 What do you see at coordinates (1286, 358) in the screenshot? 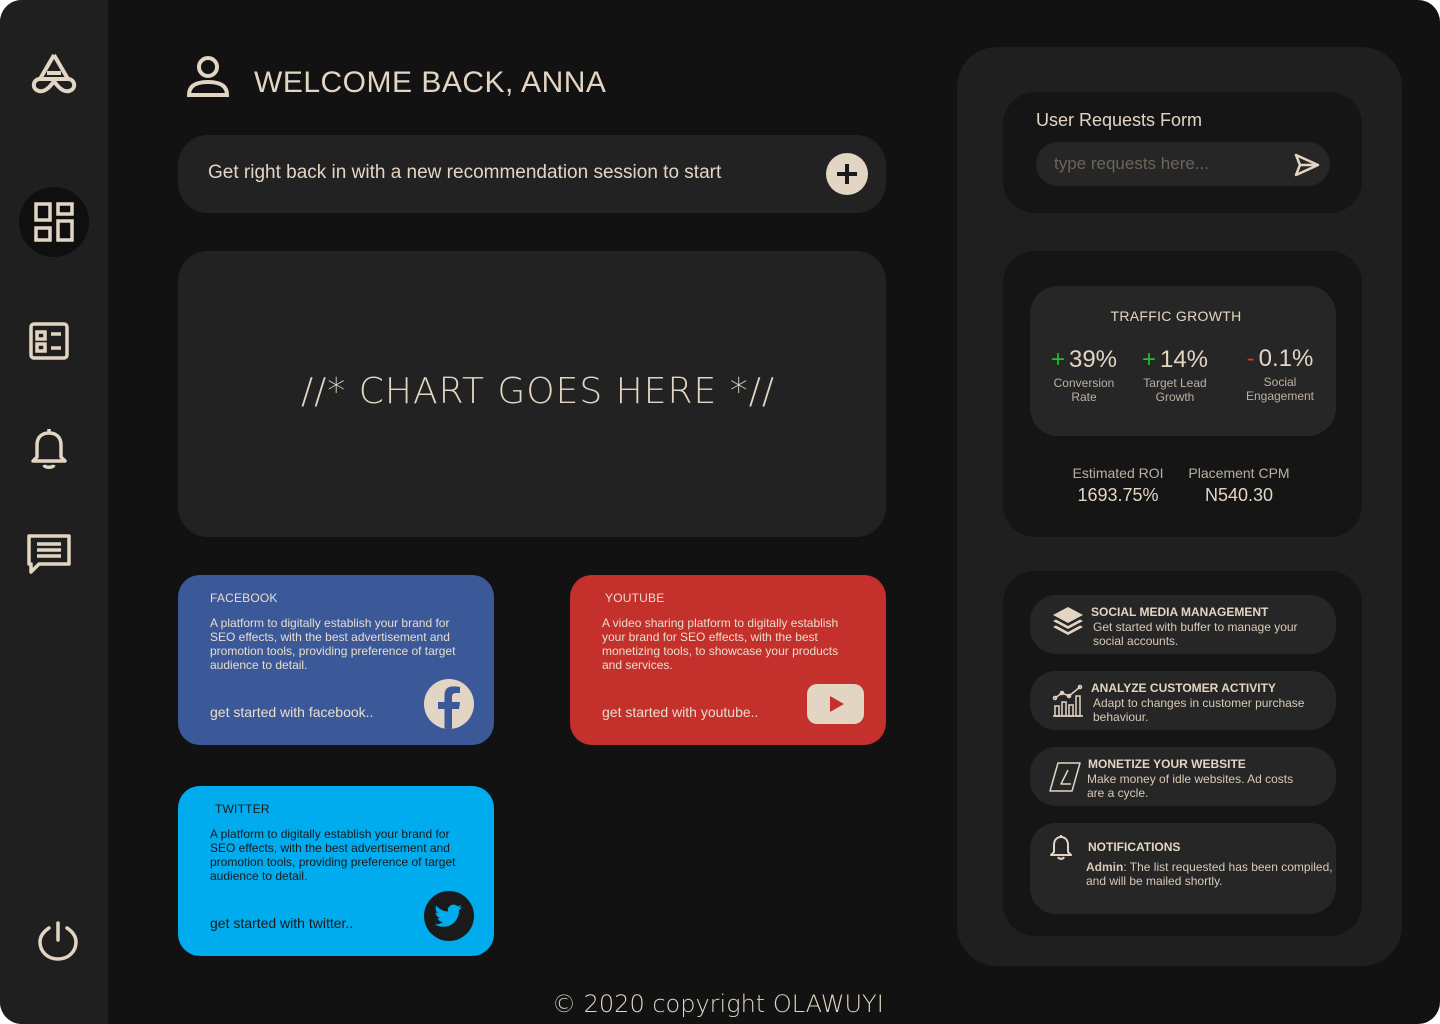
I see `stat-value: 0.1%` at bounding box center [1286, 358].